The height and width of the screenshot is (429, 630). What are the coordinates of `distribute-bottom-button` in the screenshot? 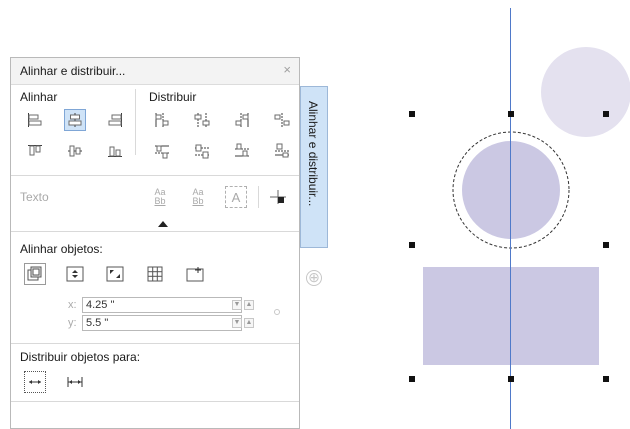 It's located at (242, 151).